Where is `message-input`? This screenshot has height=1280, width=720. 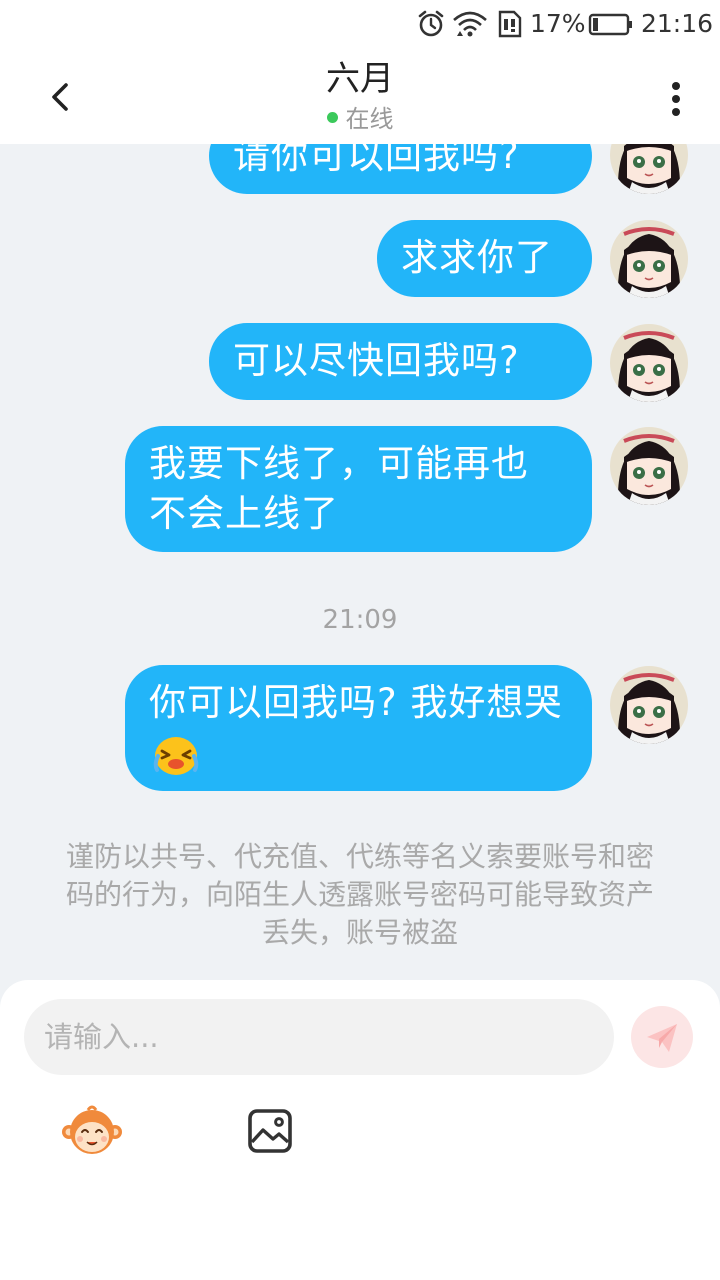
message-input is located at coordinates (319, 1037).